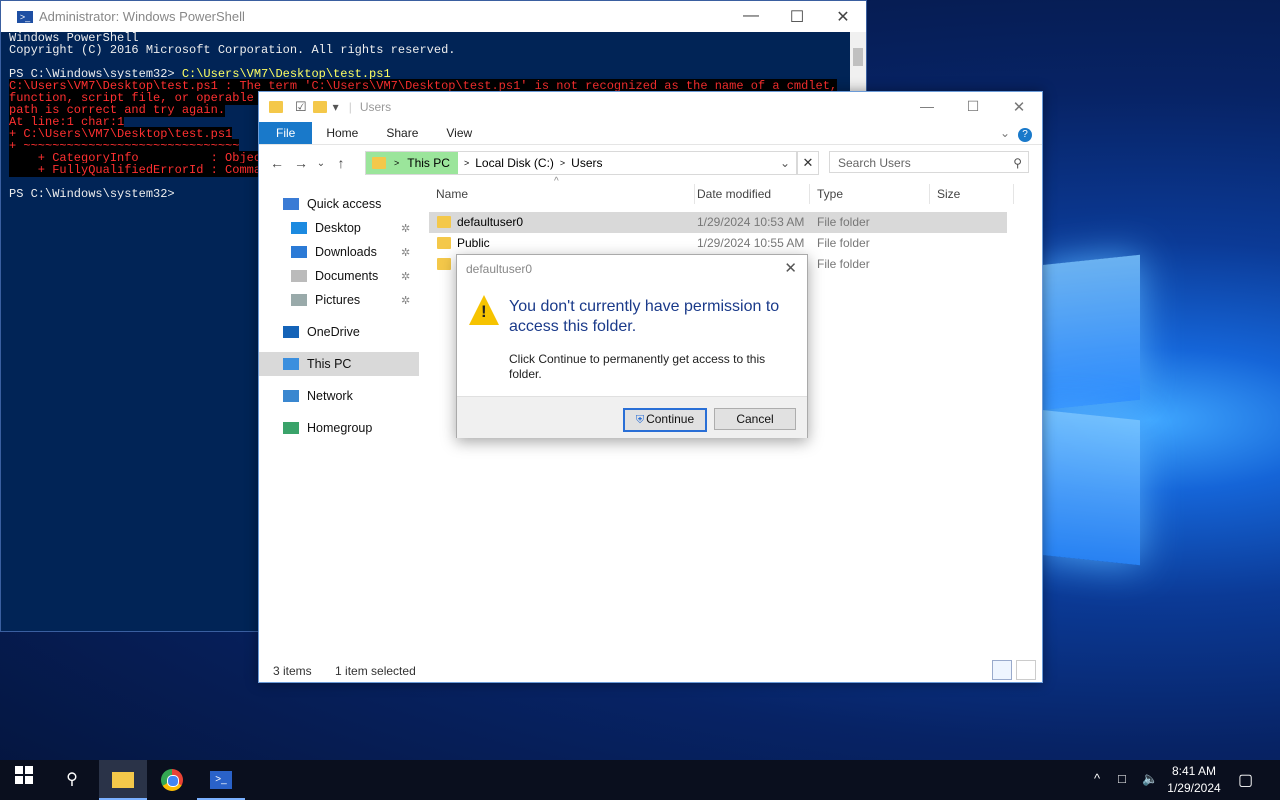 This screenshot has height=800, width=1280. I want to click on up-icon: ↑, so click(341, 163).